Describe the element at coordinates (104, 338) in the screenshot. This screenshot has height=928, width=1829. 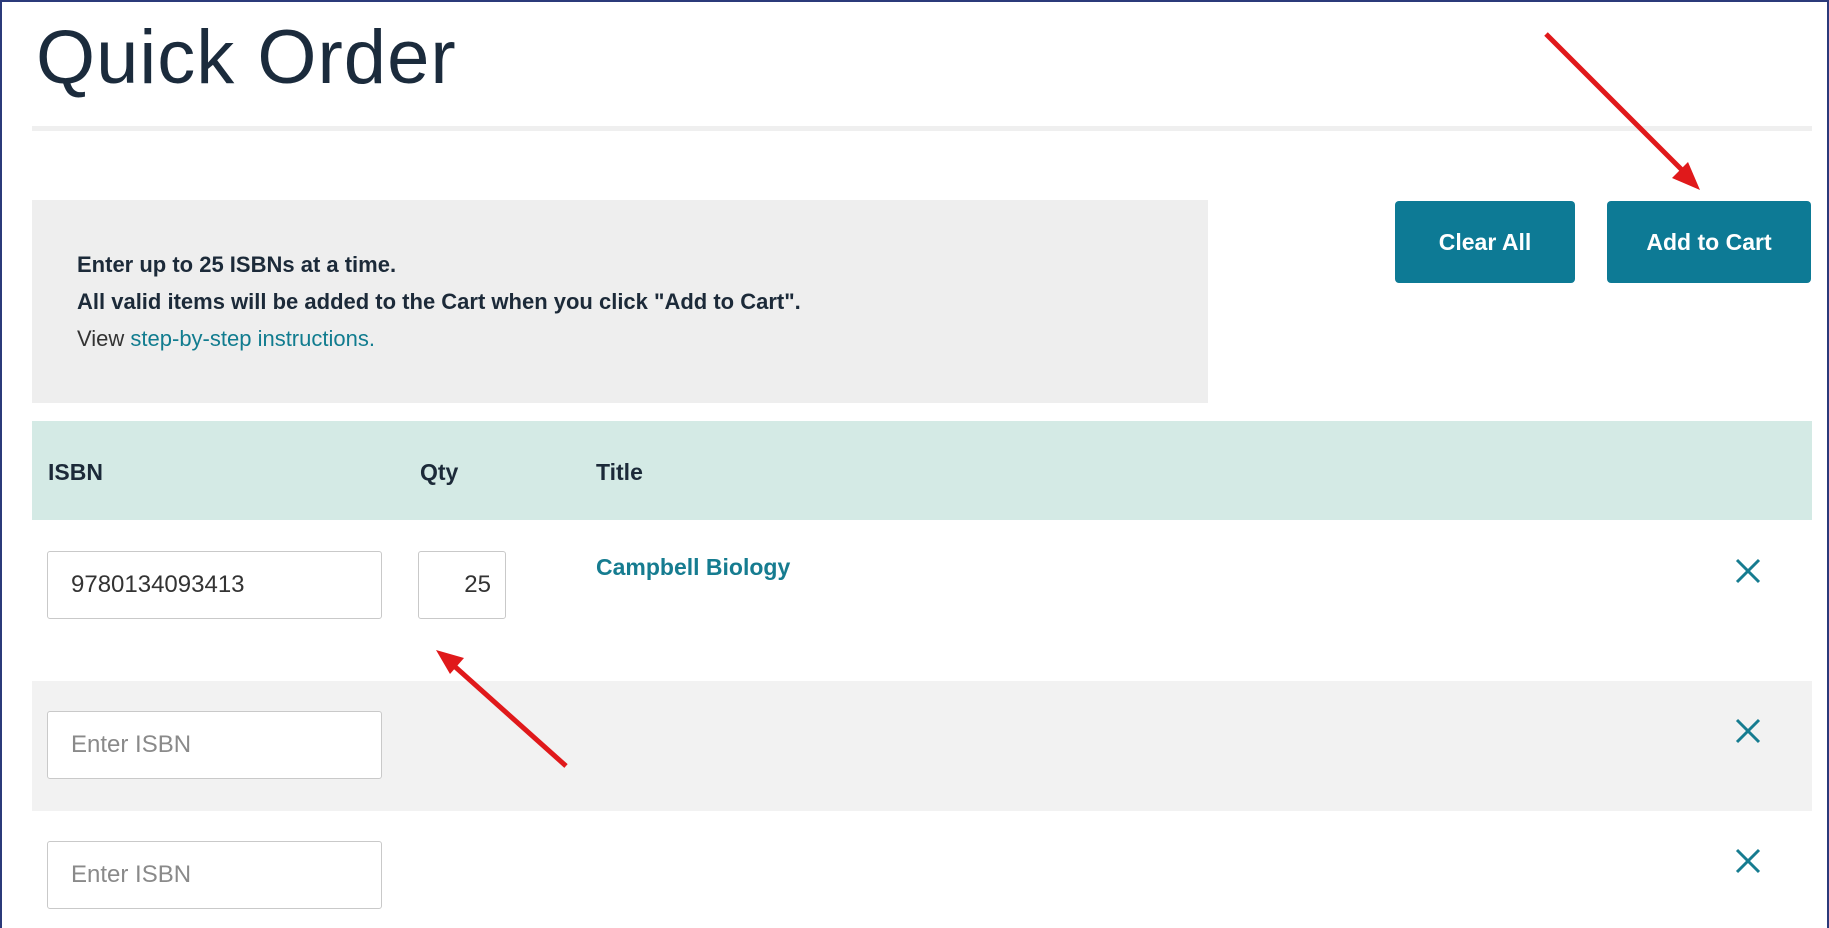
I see `instructions-view-text: View` at that location.